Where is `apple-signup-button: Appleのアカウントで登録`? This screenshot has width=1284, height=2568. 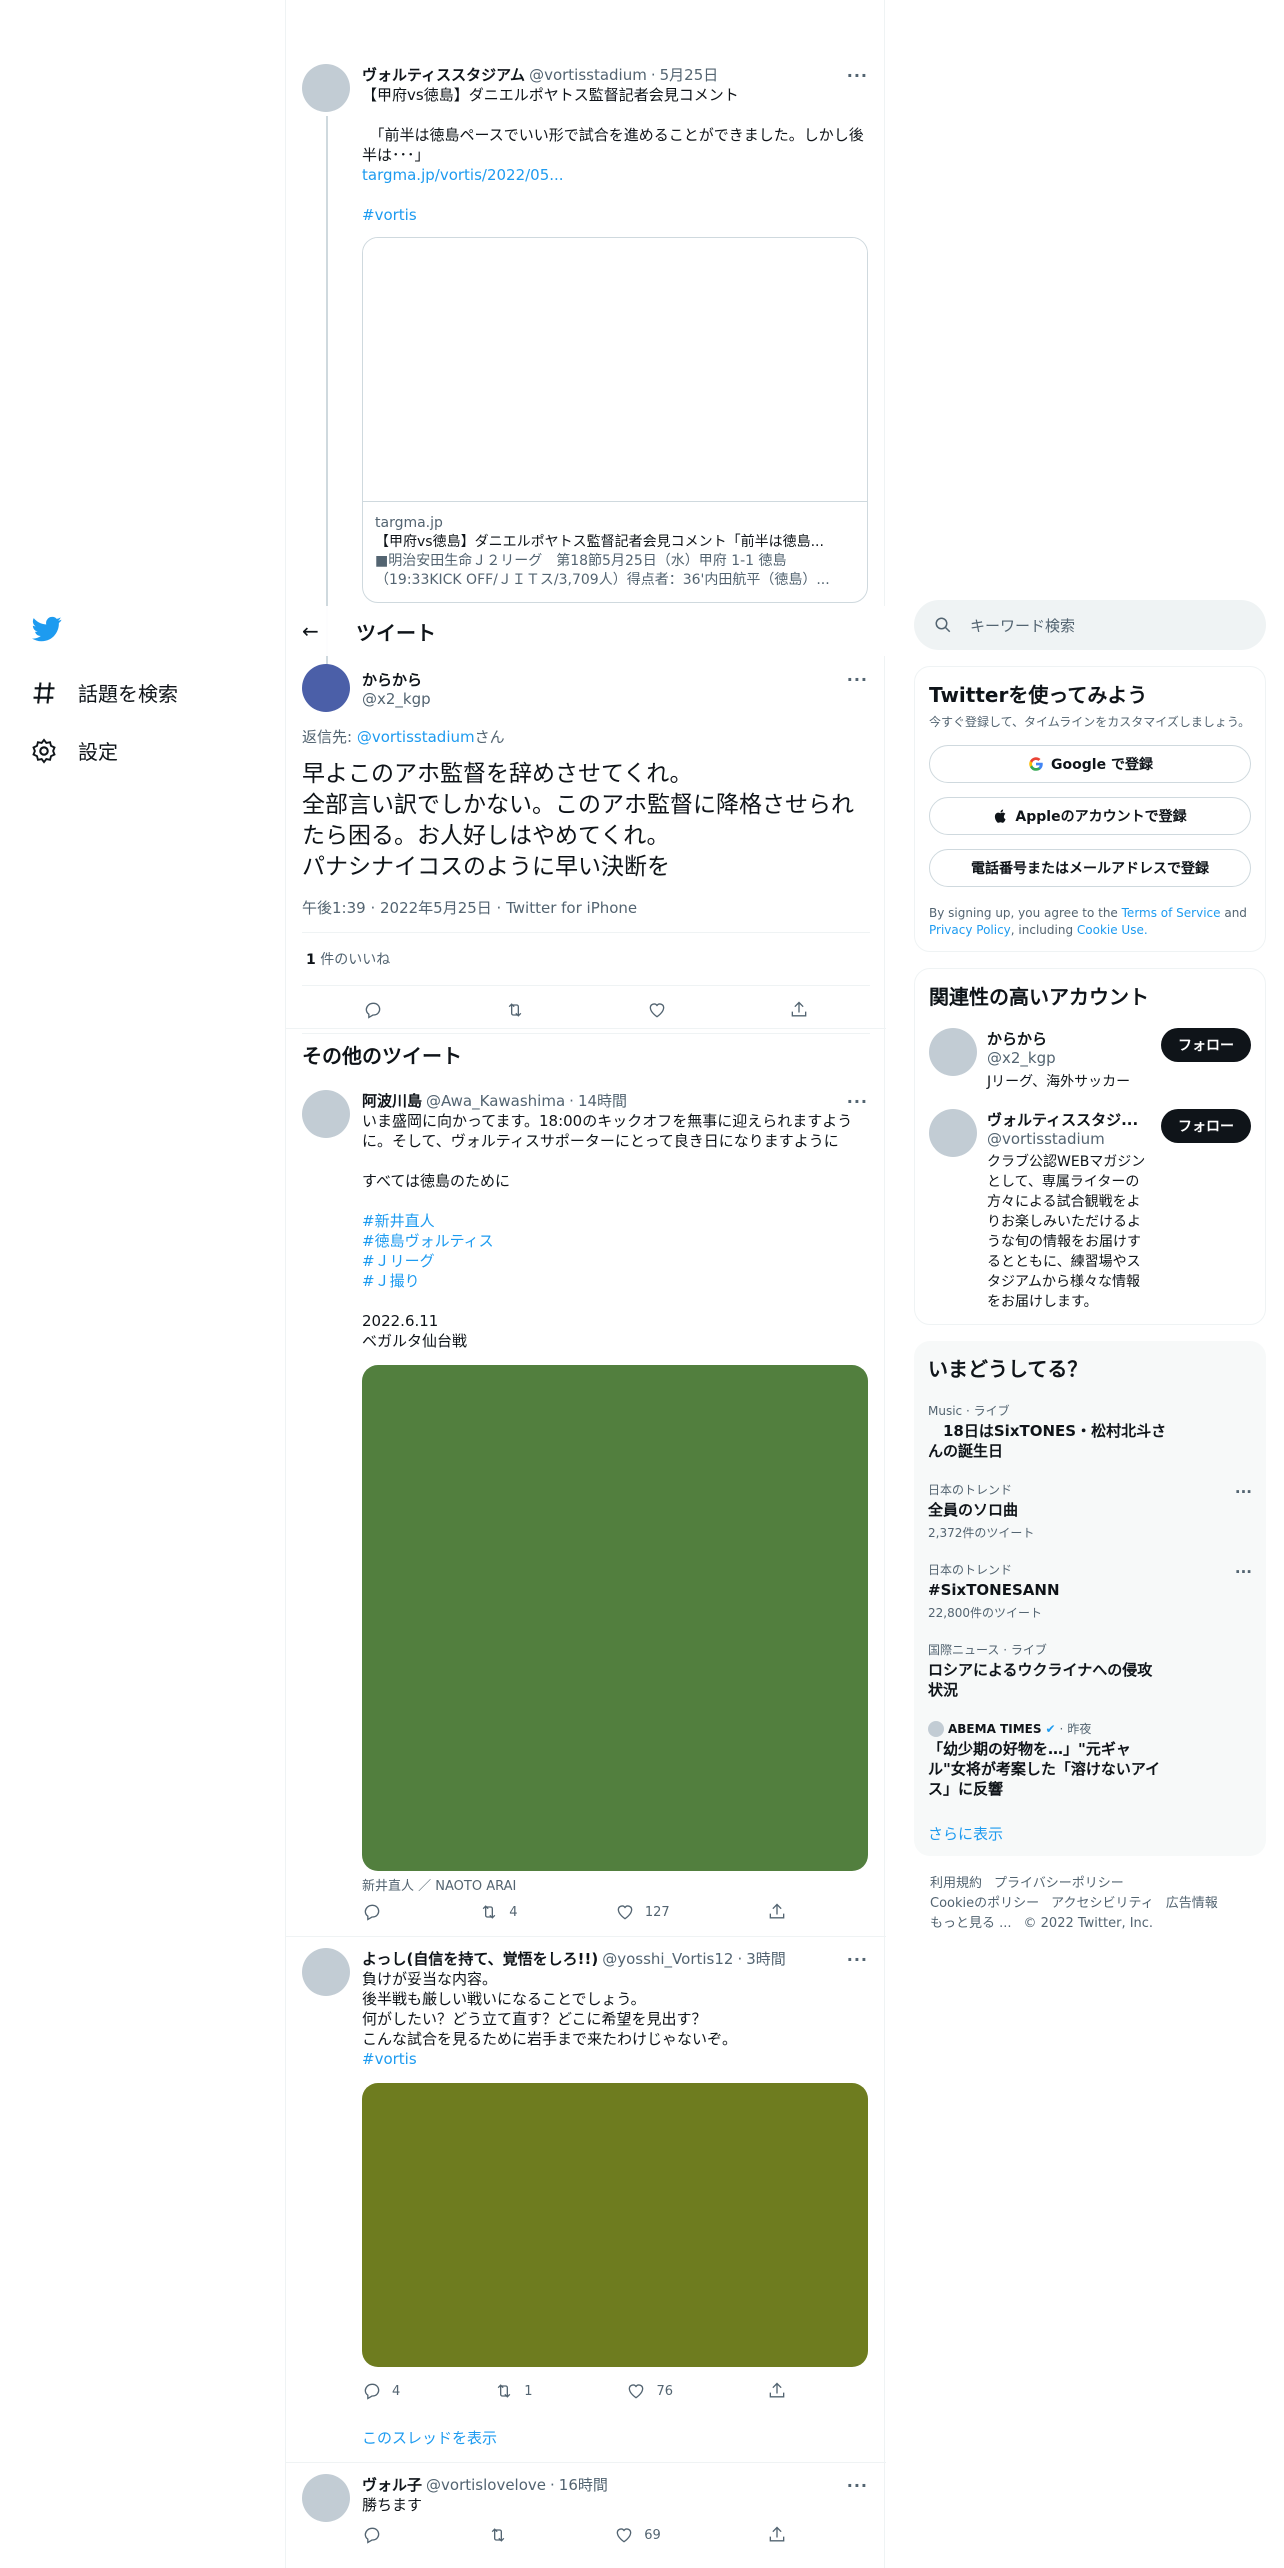 apple-signup-button: Appleのアカウントで登録 is located at coordinates (1090, 816).